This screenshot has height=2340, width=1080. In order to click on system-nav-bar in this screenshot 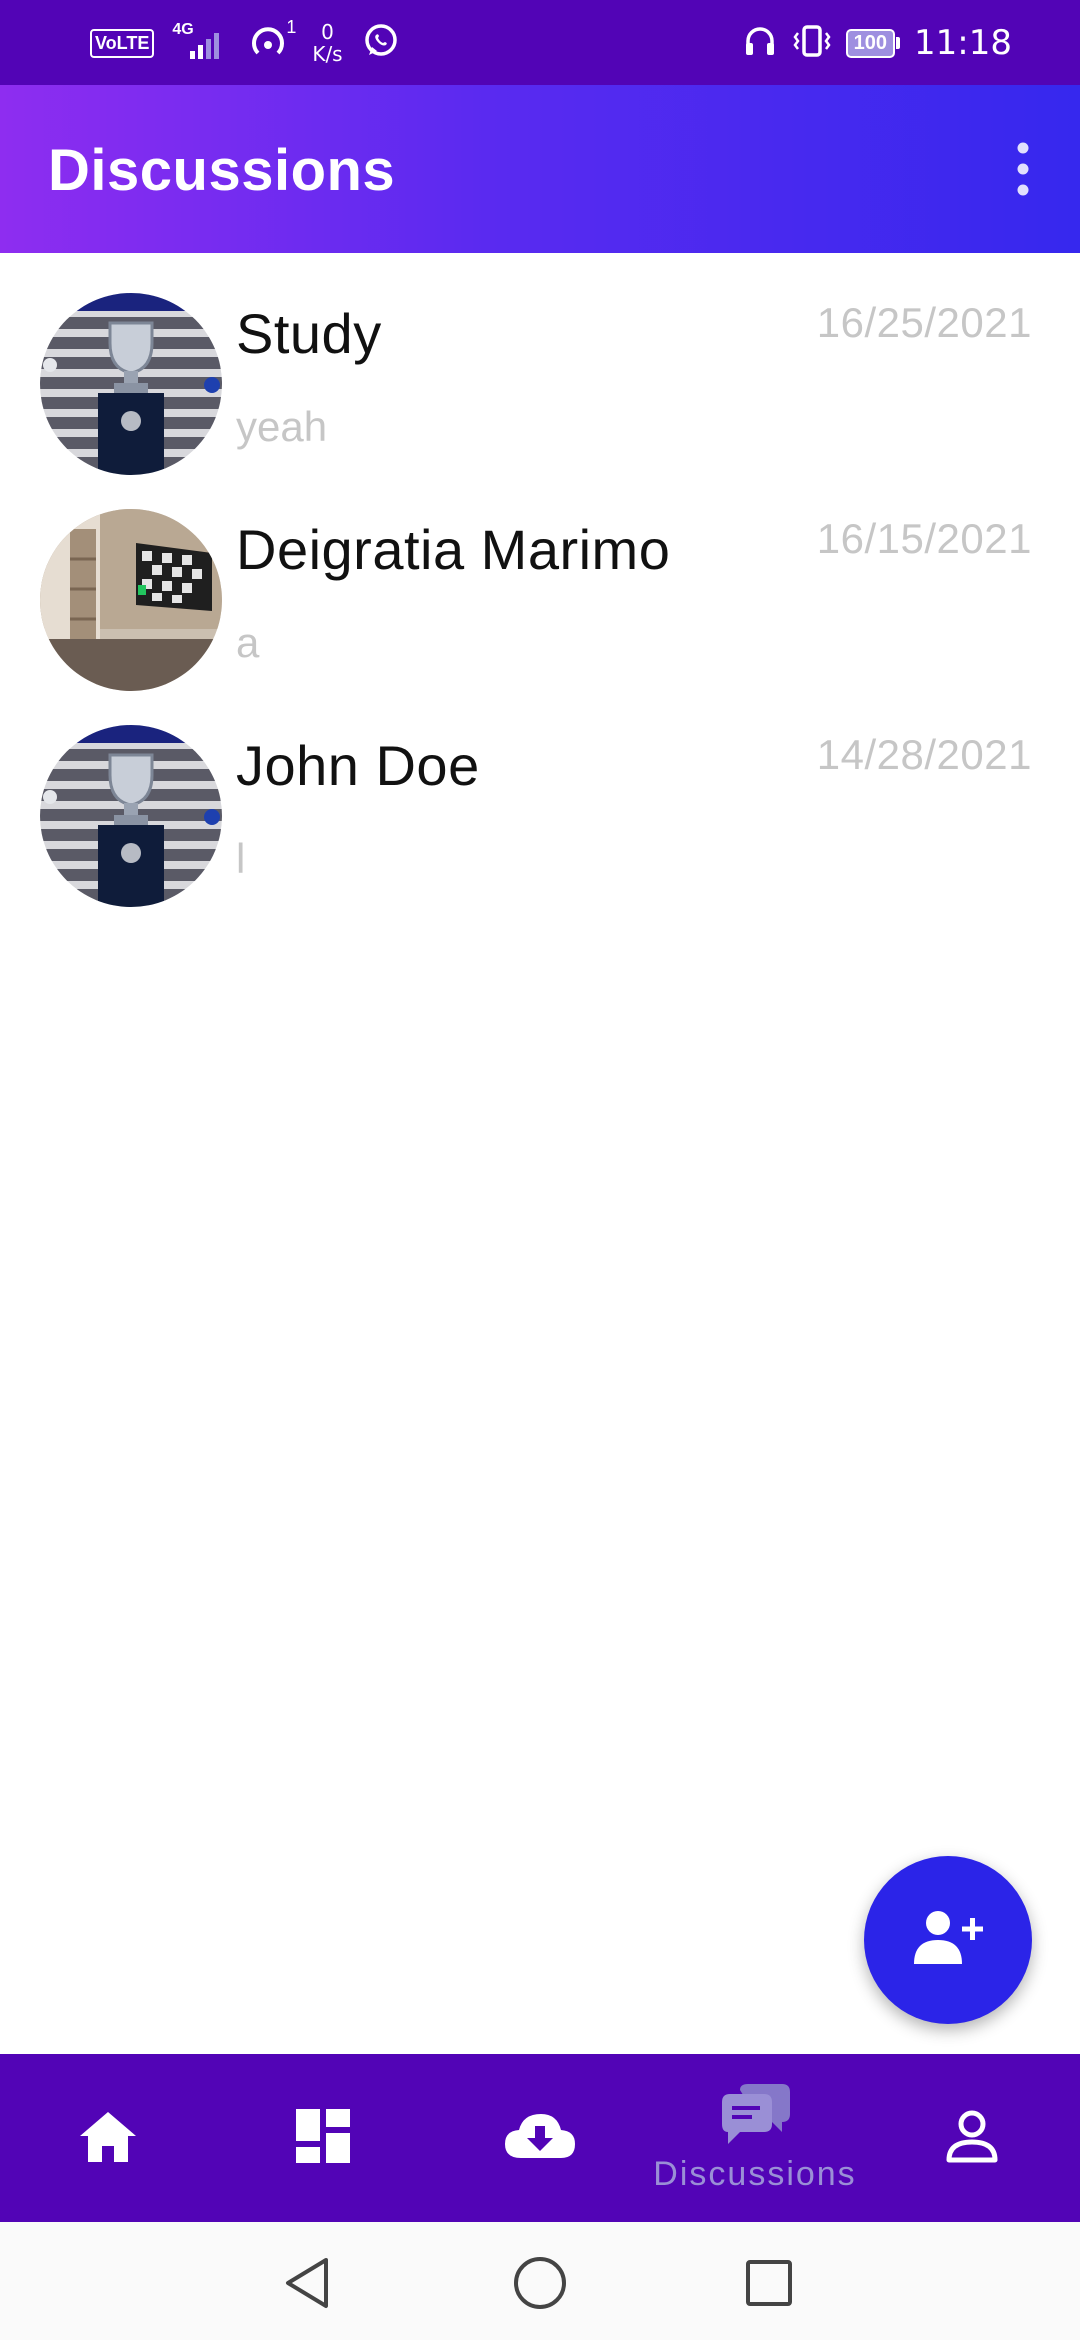, I will do `click(540, 2281)`.